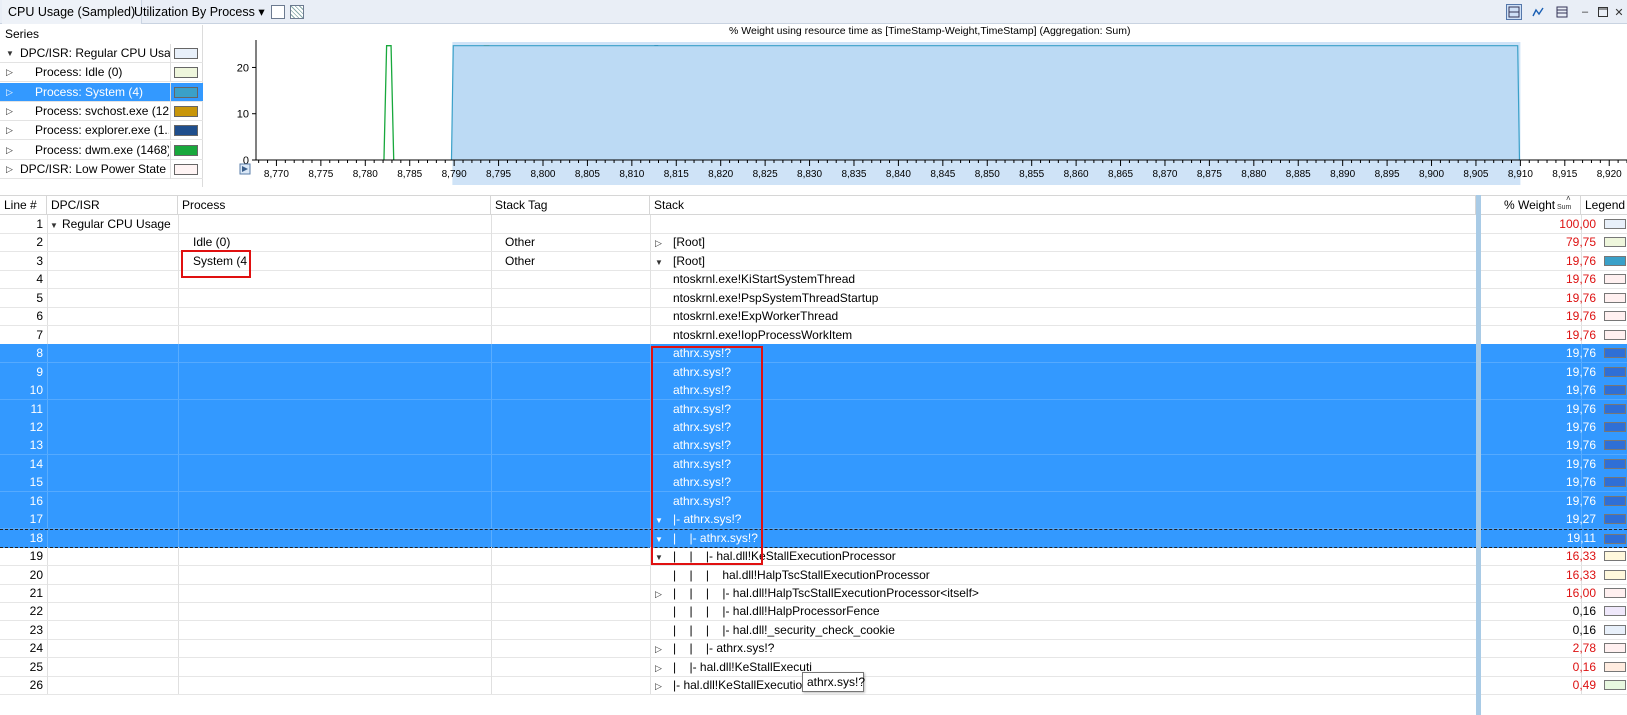 This screenshot has width=1627, height=715. What do you see at coordinates (101, 92) in the screenshot?
I see `series-item: ▷ Process: System (4)` at bounding box center [101, 92].